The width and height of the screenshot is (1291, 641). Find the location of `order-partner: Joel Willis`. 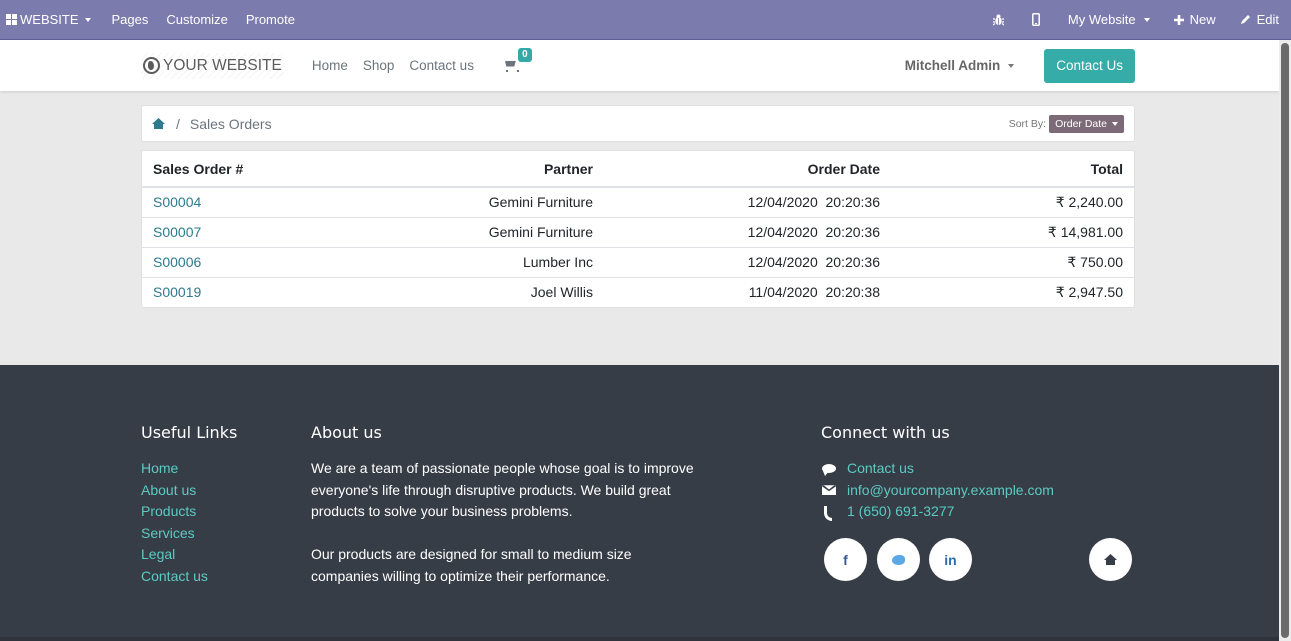

order-partner: Joel Willis is located at coordinates (473, 291).